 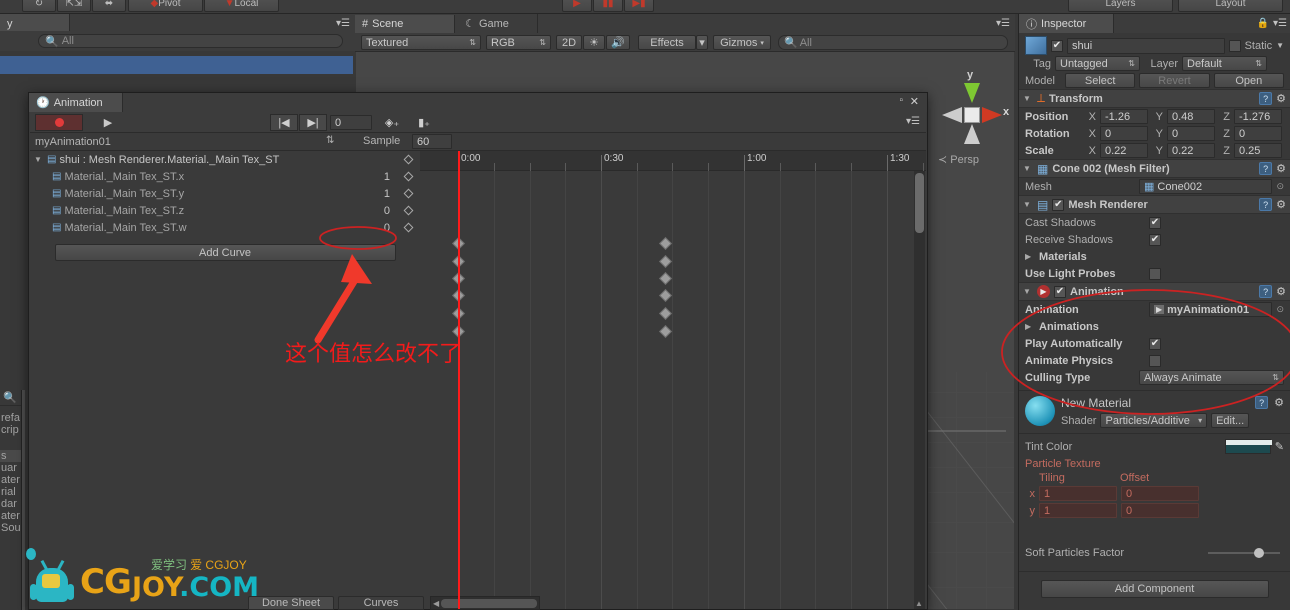 What do you see at coordinates (992, 115) in the screenshot?
I see `gizmo-x-axis-icon` at bounding box center [992, 115].